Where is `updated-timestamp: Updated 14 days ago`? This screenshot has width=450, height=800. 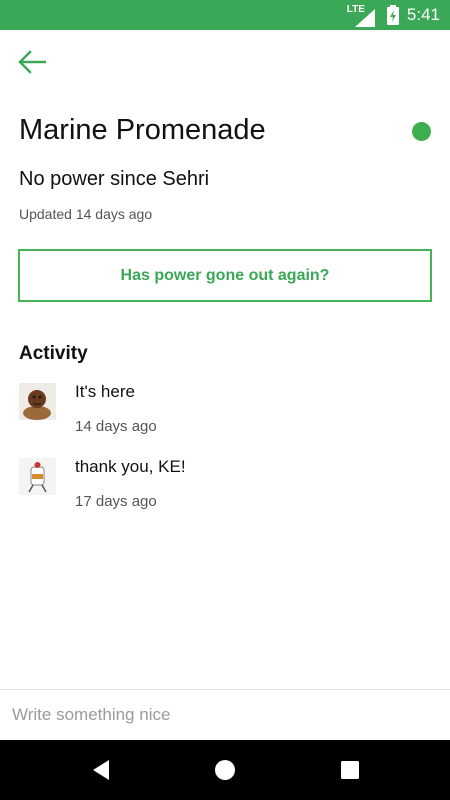 updated-timestamp: Updated 14 days ago is located at coordinates (86, 214).